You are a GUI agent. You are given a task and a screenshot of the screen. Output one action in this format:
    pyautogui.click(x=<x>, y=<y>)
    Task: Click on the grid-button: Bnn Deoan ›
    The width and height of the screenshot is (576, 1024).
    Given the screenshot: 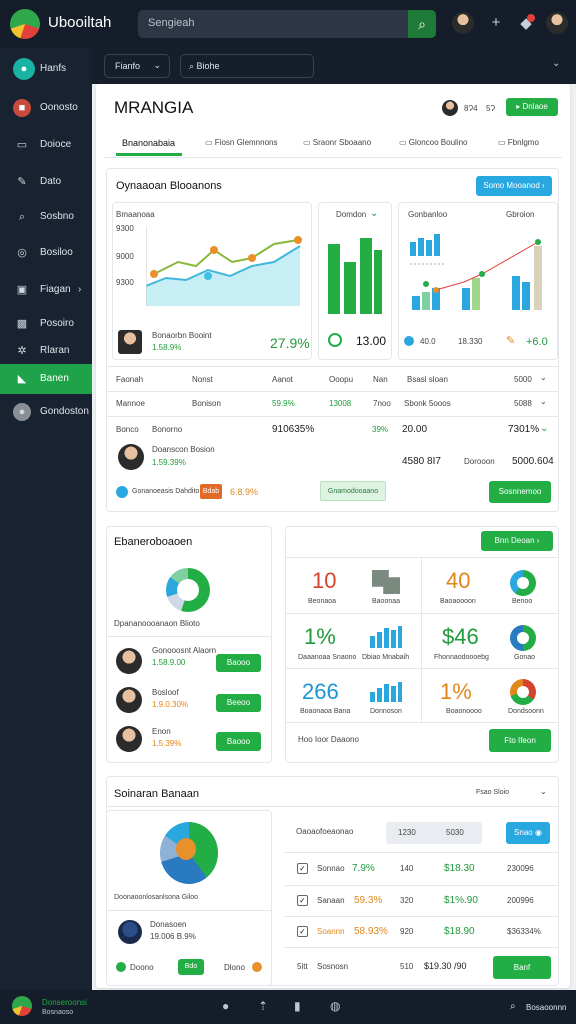 What is the action you would take?
    pyautogui.click(x=517, y=541)
    